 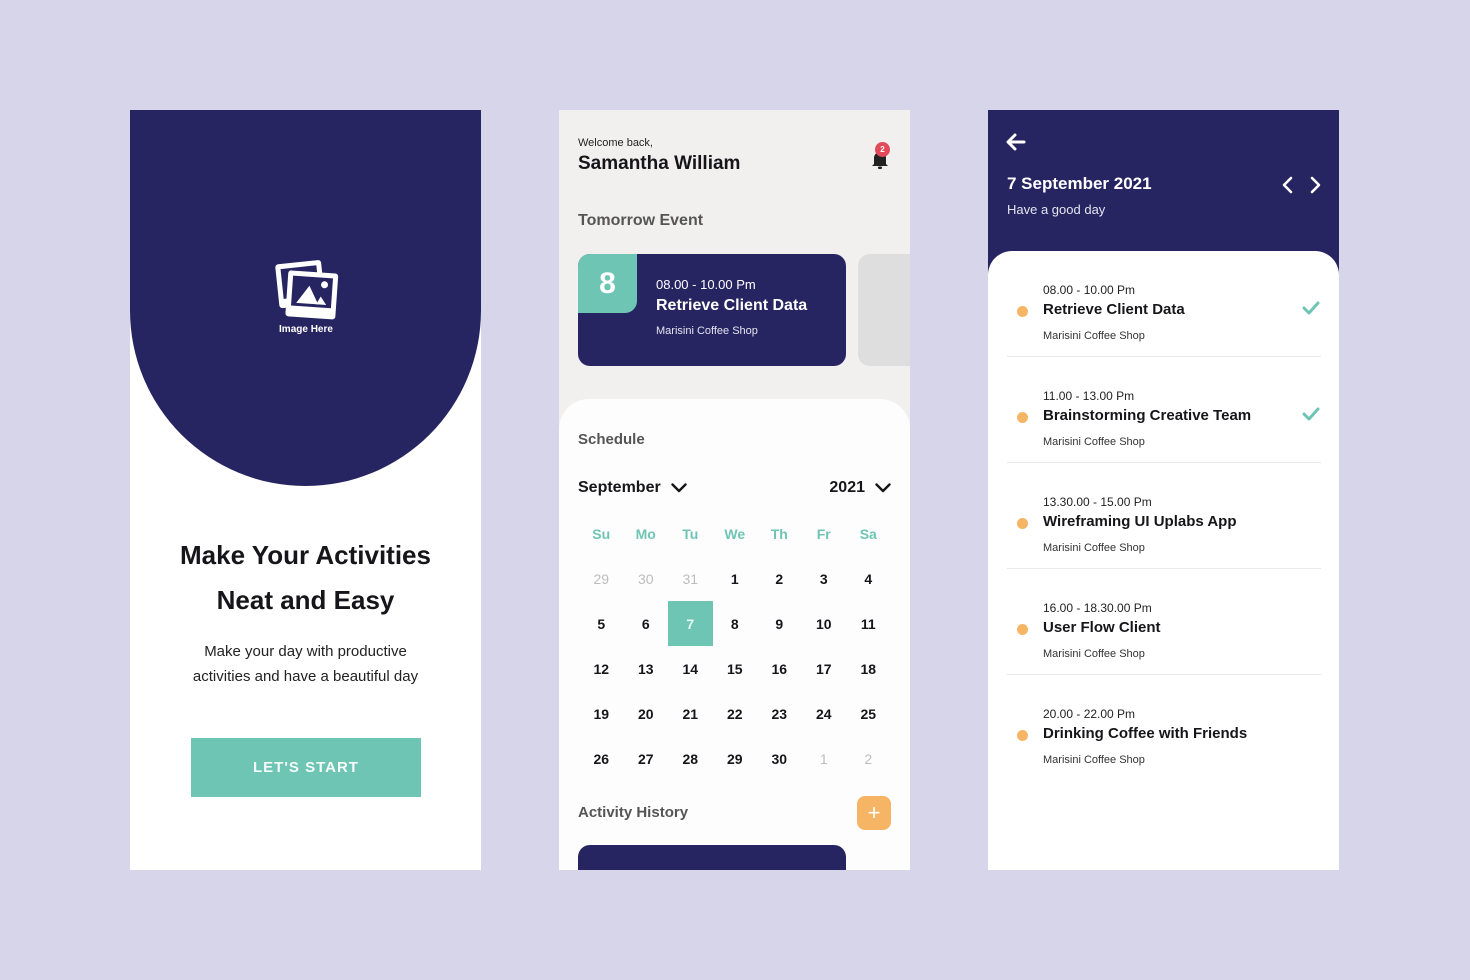 What do you see at coordinates (735, 668) in the screenshot?
I see `calendar-day: 15` at bounding box center [735, 668].